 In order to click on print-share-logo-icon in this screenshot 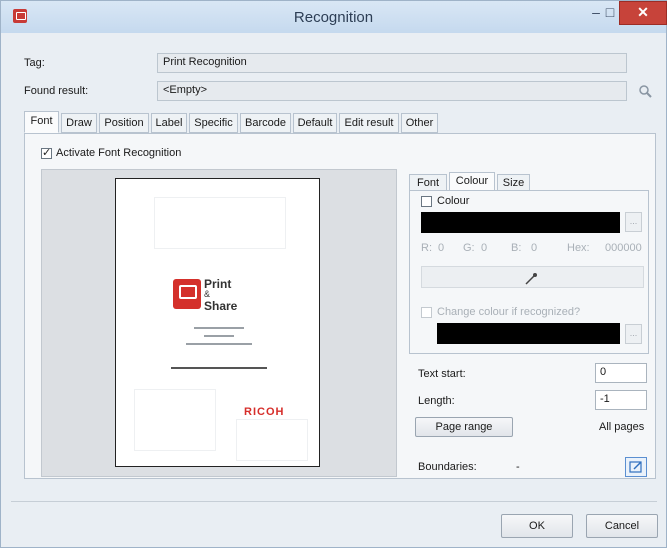, I will do `click(187, 294)`.